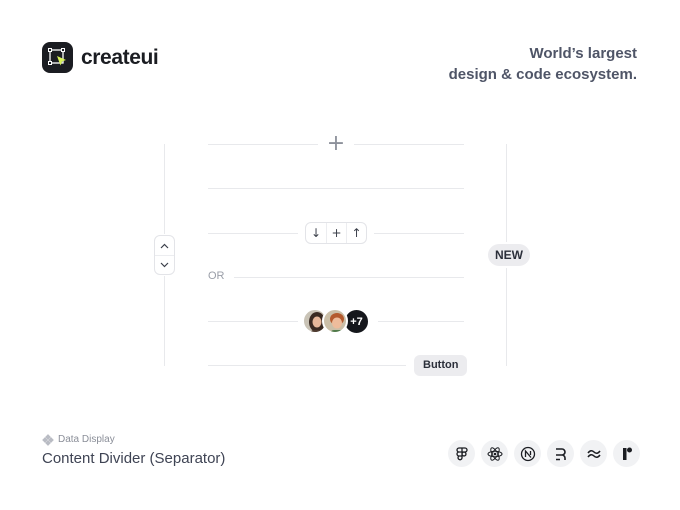 Image resolution: width=680 pixels, height=510 pixels. I want to click on arrow-down-icon: ↓, so click(316, 233).